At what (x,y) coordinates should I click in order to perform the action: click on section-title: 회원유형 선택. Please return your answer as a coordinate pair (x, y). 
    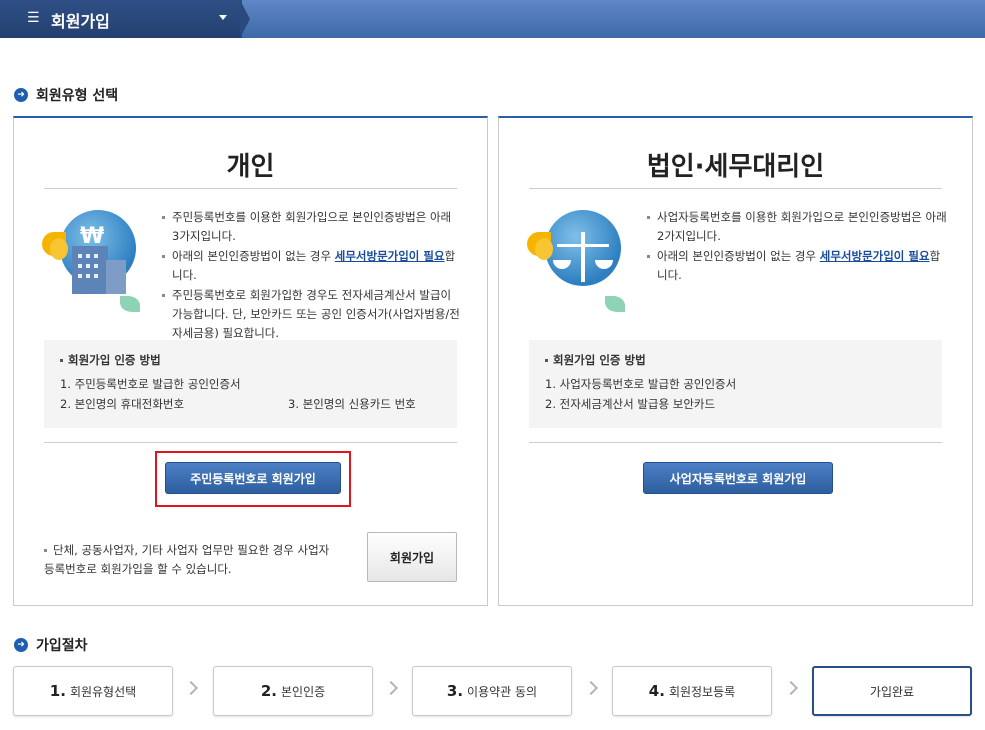
    Looking at the image, I should click on (77, 96).